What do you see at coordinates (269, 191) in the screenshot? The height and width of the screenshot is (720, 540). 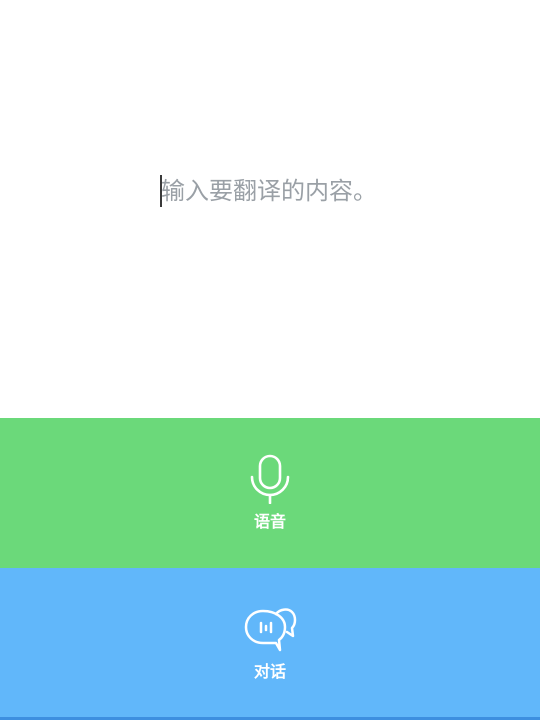 I see `input-placeholder: 输入要翻译的内容。` at bounding box center [269, 191].